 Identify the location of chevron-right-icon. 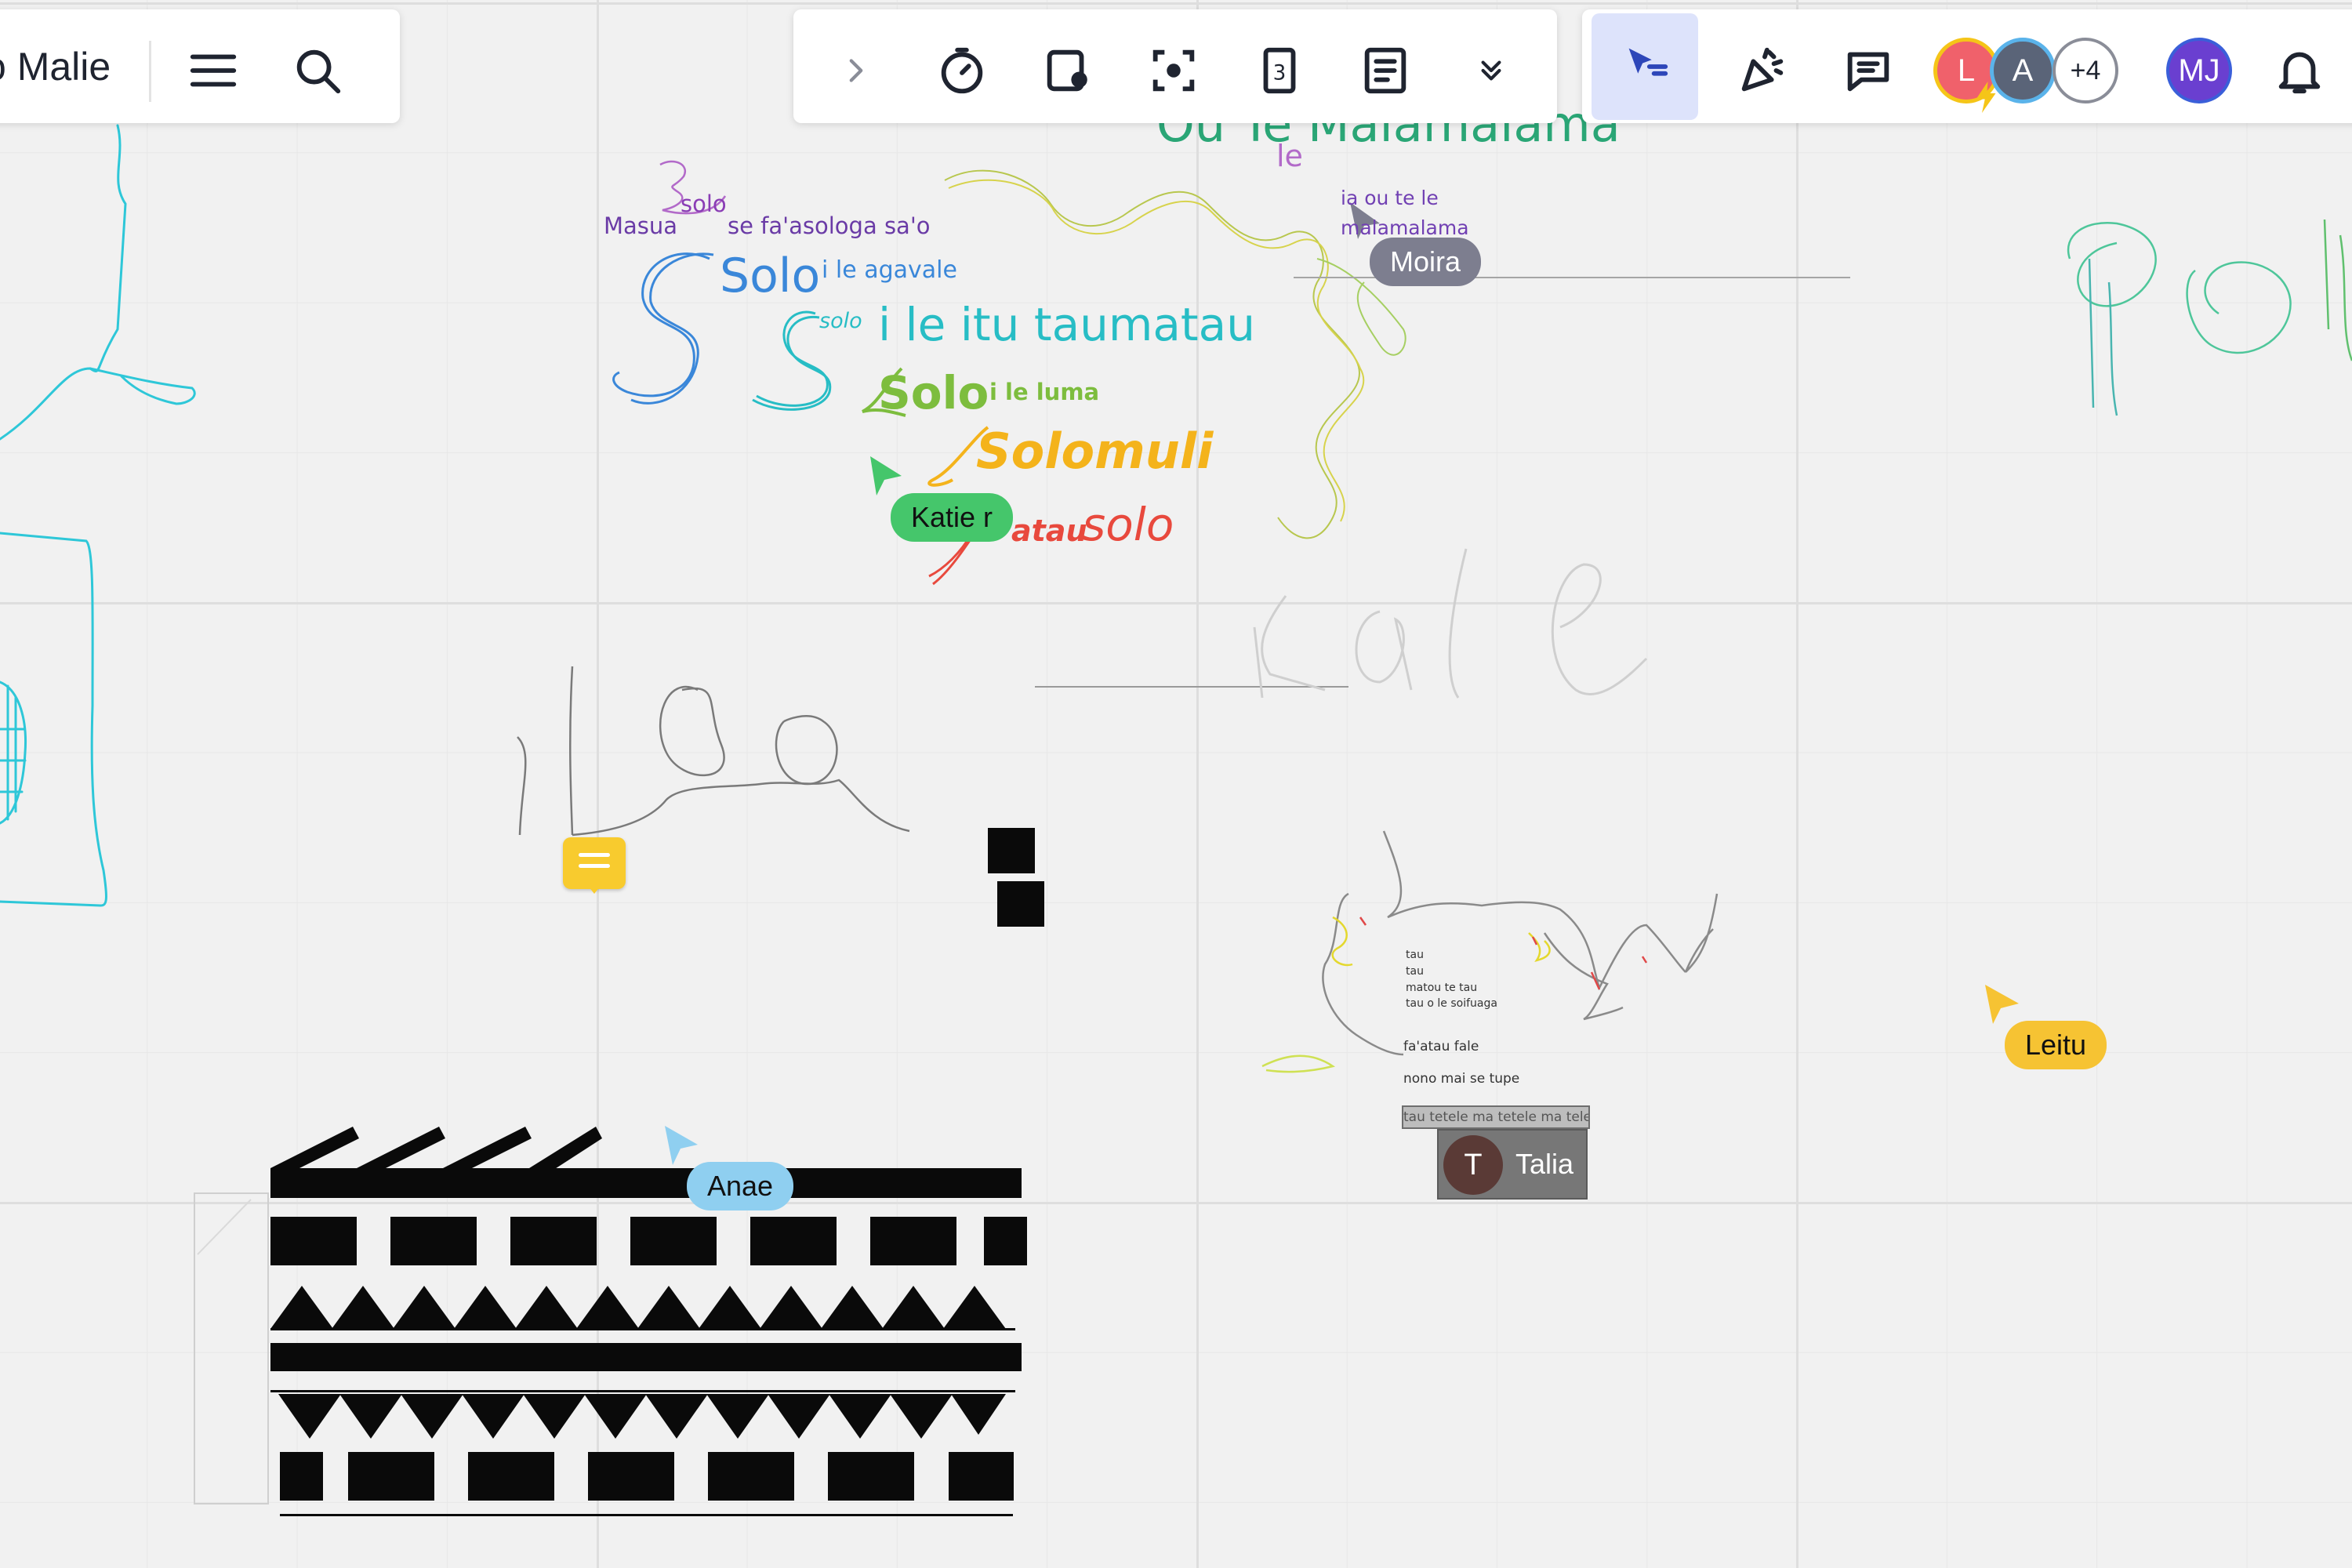
(856, 70).